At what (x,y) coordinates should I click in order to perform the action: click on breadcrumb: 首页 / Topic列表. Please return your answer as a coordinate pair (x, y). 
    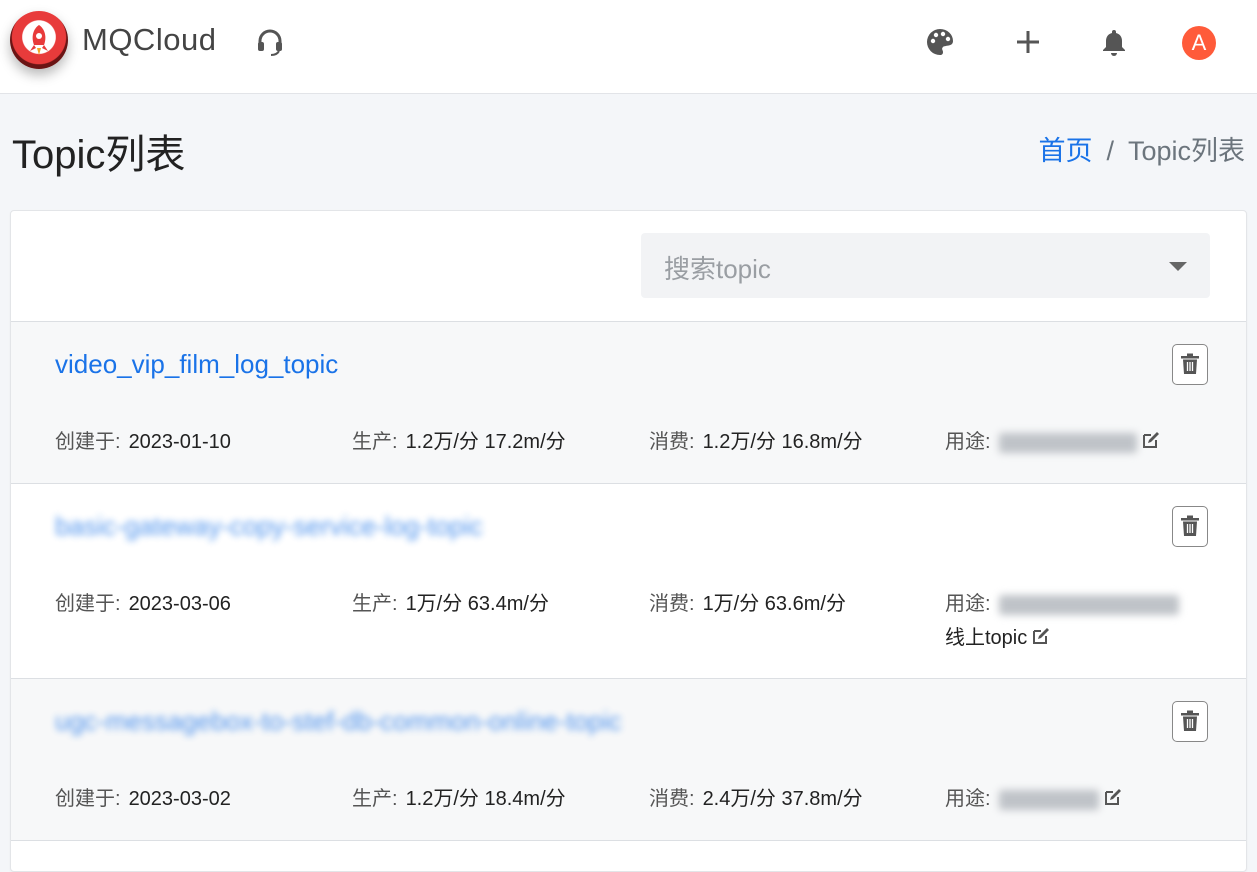
    Looking at the image, I should click on (1141, 148).